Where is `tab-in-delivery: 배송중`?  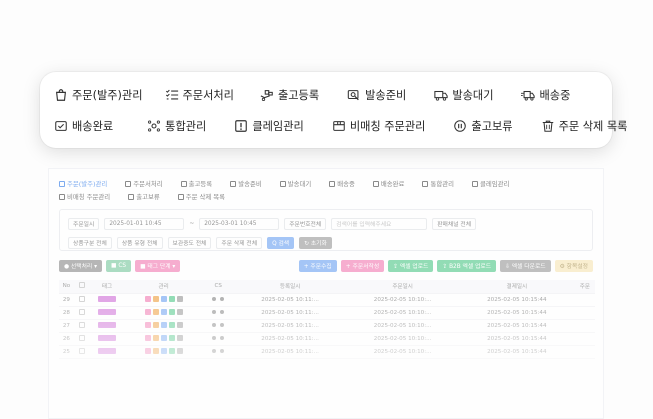
tab-in-delivery: 배송중 is located at coordinates (342, 183).